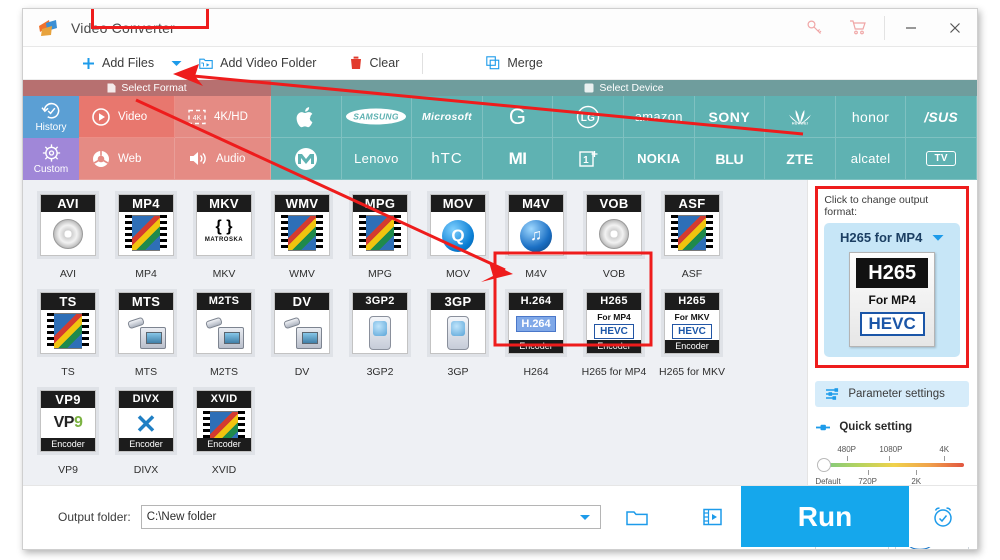  What do you see at coordinates (584, 517) in the screenshot?
I see `output-folder-dropdown` at bounding box center [584, 517].